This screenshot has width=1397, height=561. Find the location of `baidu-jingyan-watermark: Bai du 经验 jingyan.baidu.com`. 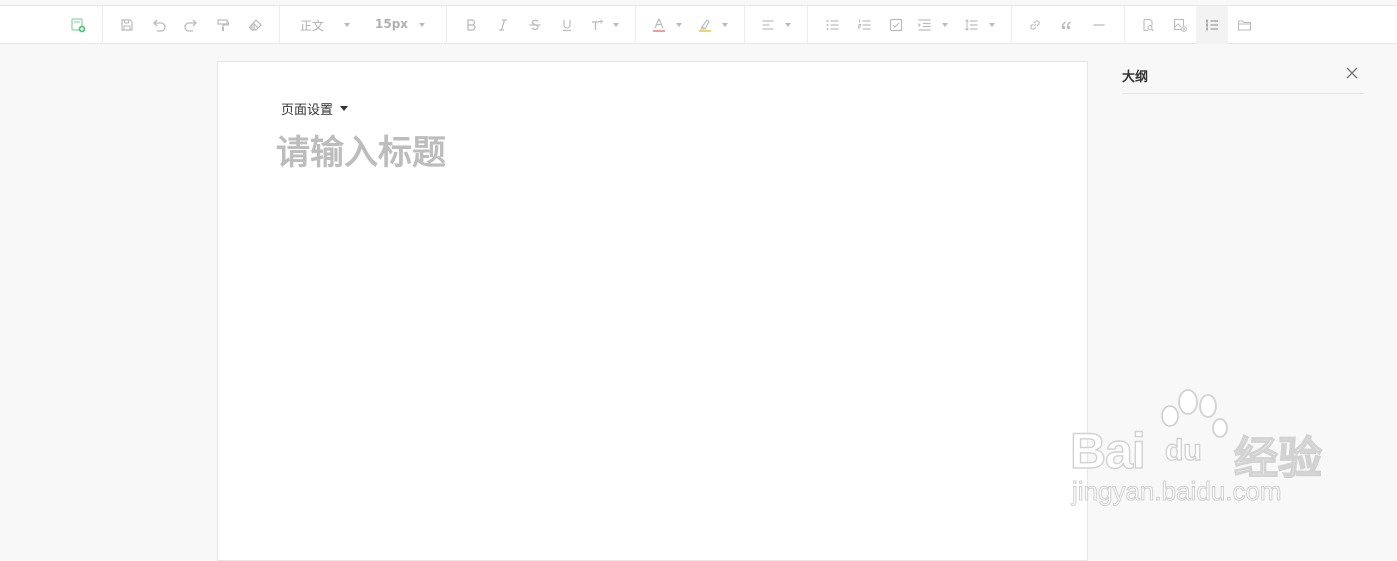

baidu-jingyan-watermark: Bai du 经验 jingyan.baidu.com is located at coordinates (1198, 453).